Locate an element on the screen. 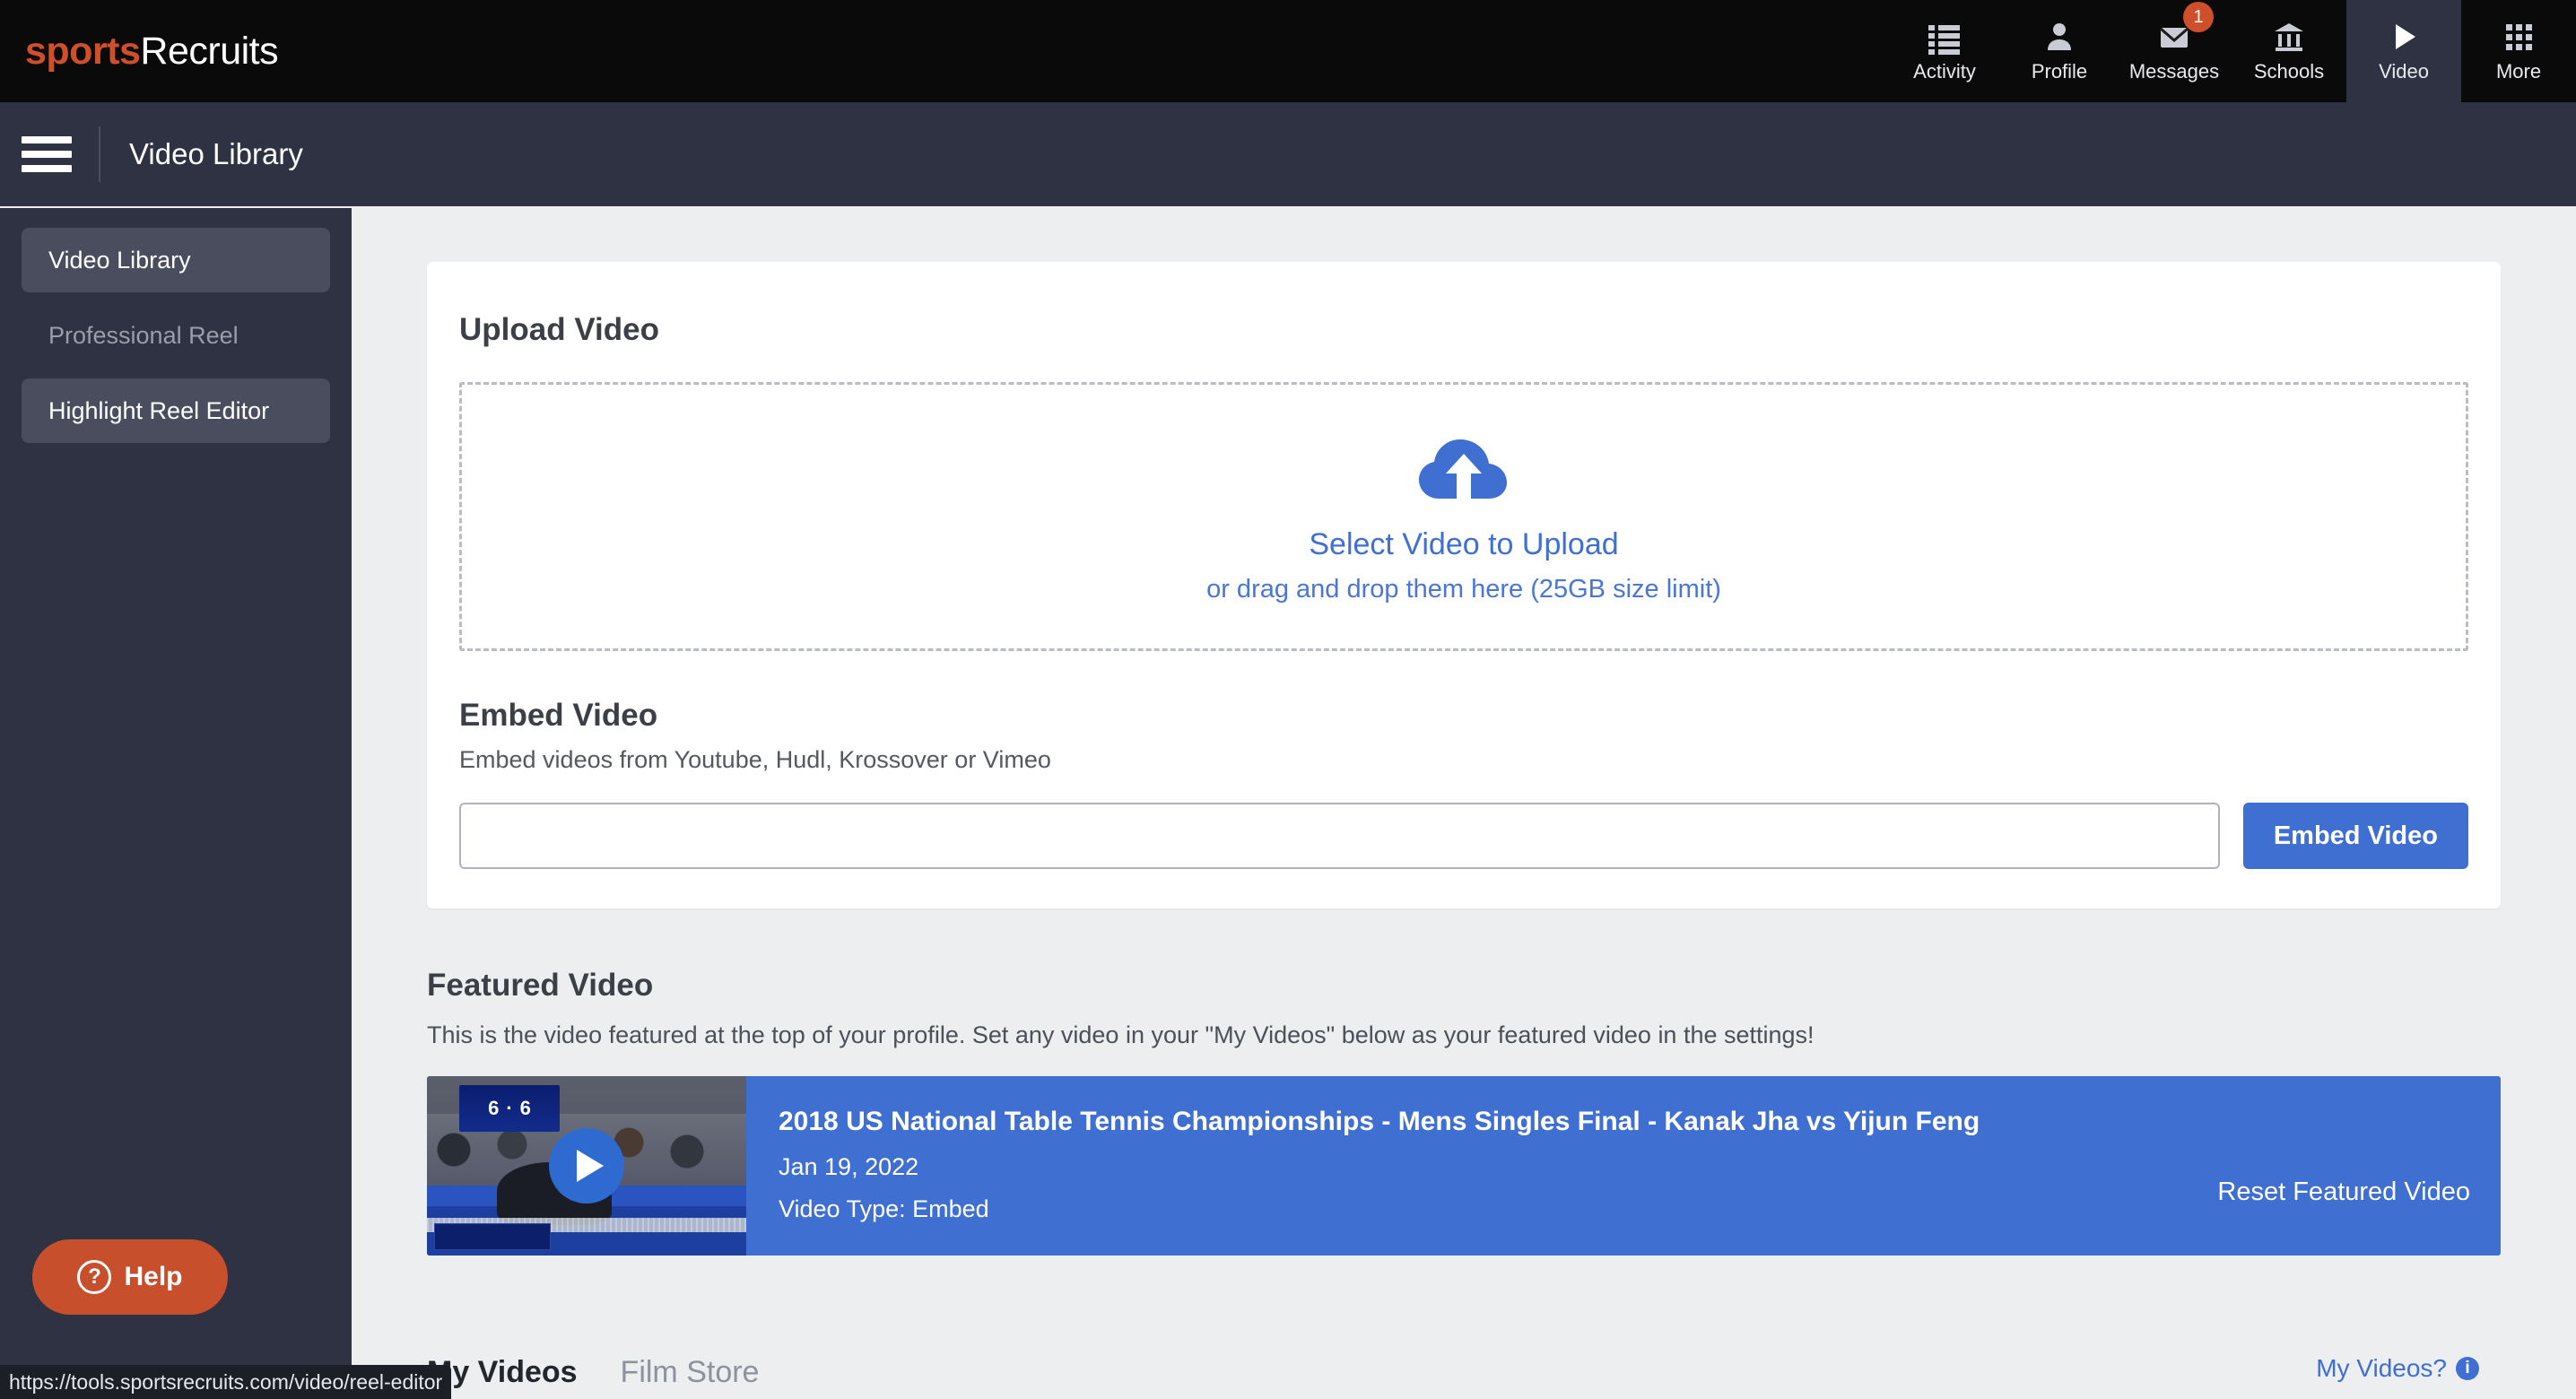 The image size is (2576, 1399). upload-video-heading: Upload Video is located at coordinates (559, 330).